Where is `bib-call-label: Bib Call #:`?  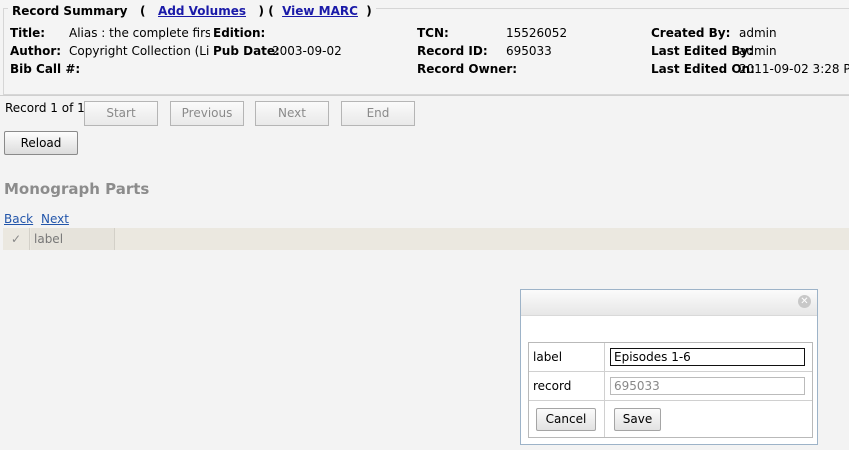
bib-call-label: Bib Call #: is located at coordinates (45, 69).